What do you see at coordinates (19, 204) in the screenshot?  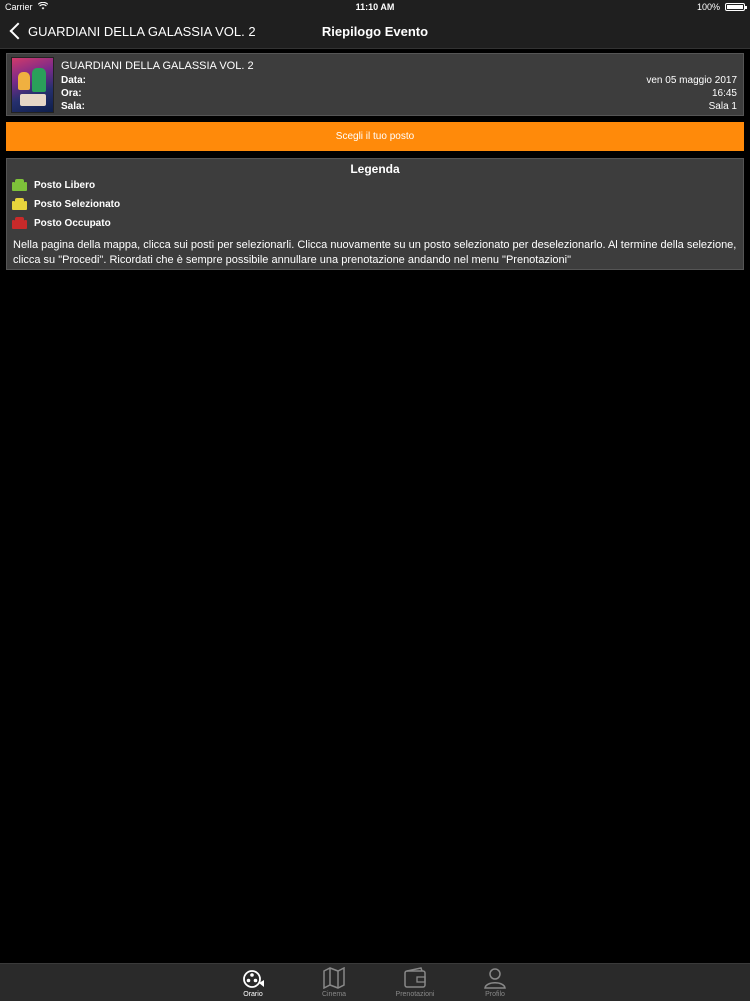 I see `seat-selected-icon` at bounding box center [19, 204].